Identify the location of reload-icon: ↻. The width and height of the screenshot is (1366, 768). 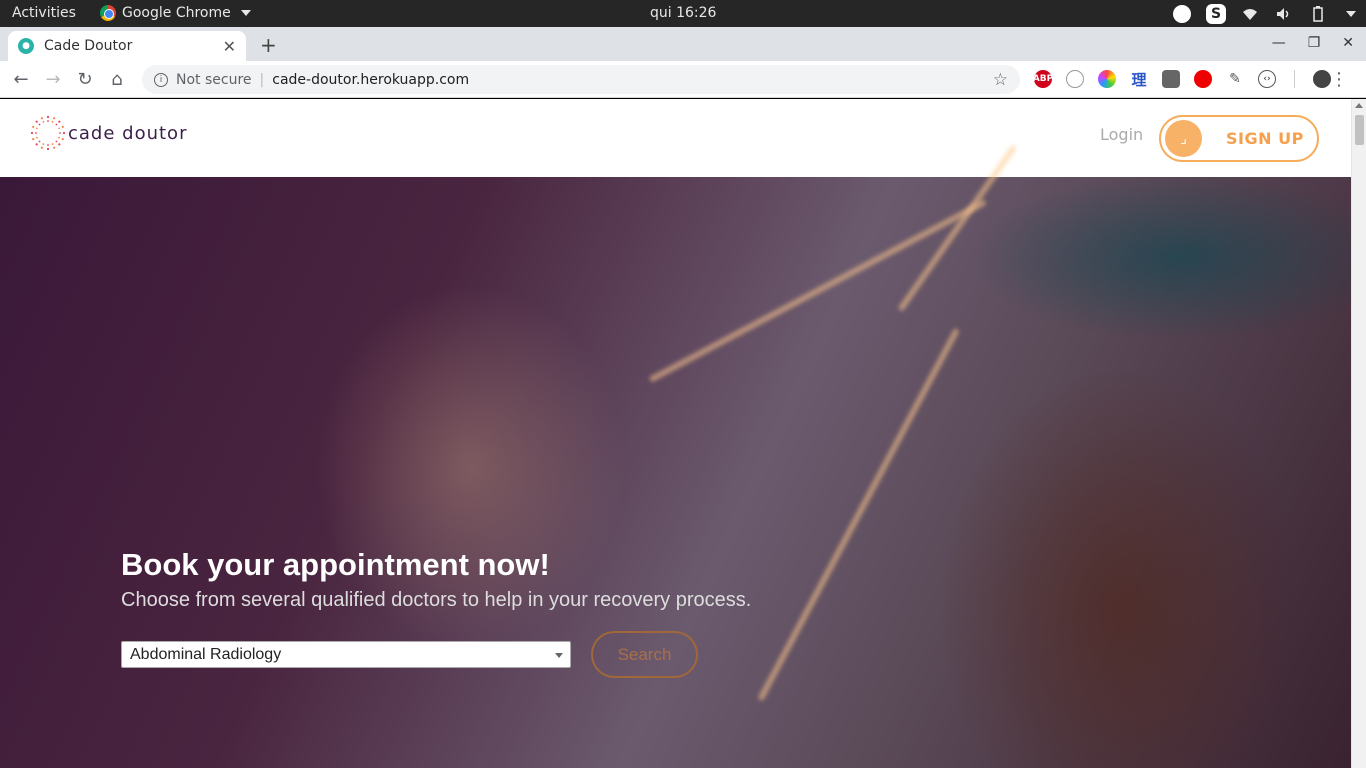
(85, 79).